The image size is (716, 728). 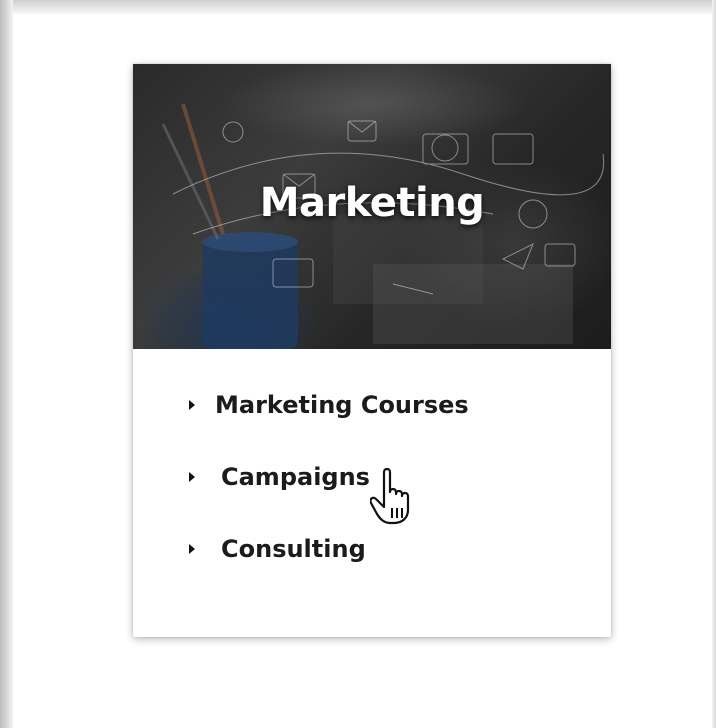 What do you see at coordinates (714, 364) in the screenshot?
I see `window-frame-right` at bounding box center [714, 364].